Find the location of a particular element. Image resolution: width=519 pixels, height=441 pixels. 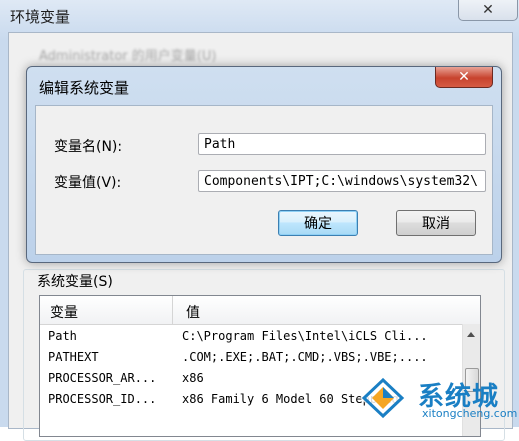

user-variables-label: Administrator 的用户变量(U) is located at coordinates (128, 56).